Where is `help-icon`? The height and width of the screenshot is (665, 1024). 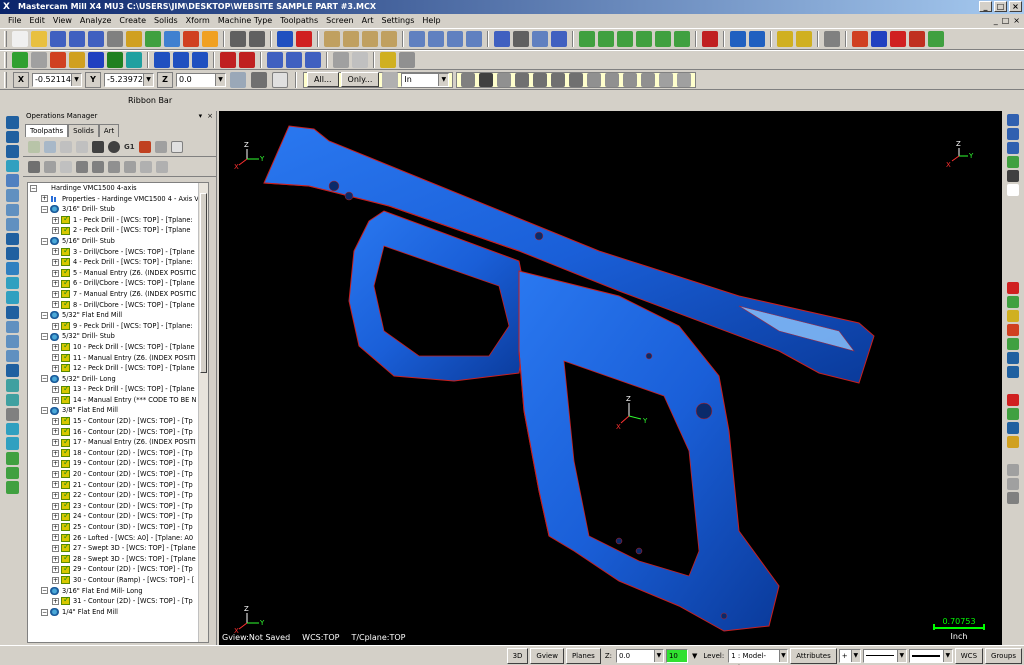
help-icon is located at coordinates (280, 79).